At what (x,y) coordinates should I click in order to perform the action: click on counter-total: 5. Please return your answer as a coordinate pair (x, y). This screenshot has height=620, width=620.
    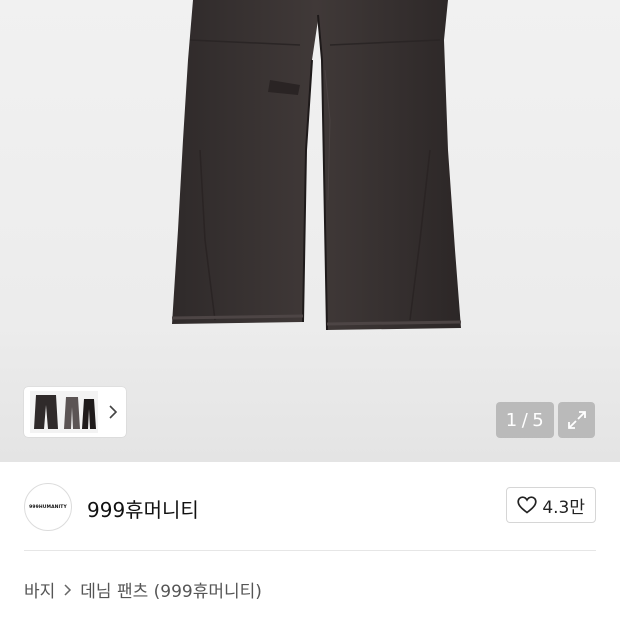
    Looking at the image, I should click on (538, 420).